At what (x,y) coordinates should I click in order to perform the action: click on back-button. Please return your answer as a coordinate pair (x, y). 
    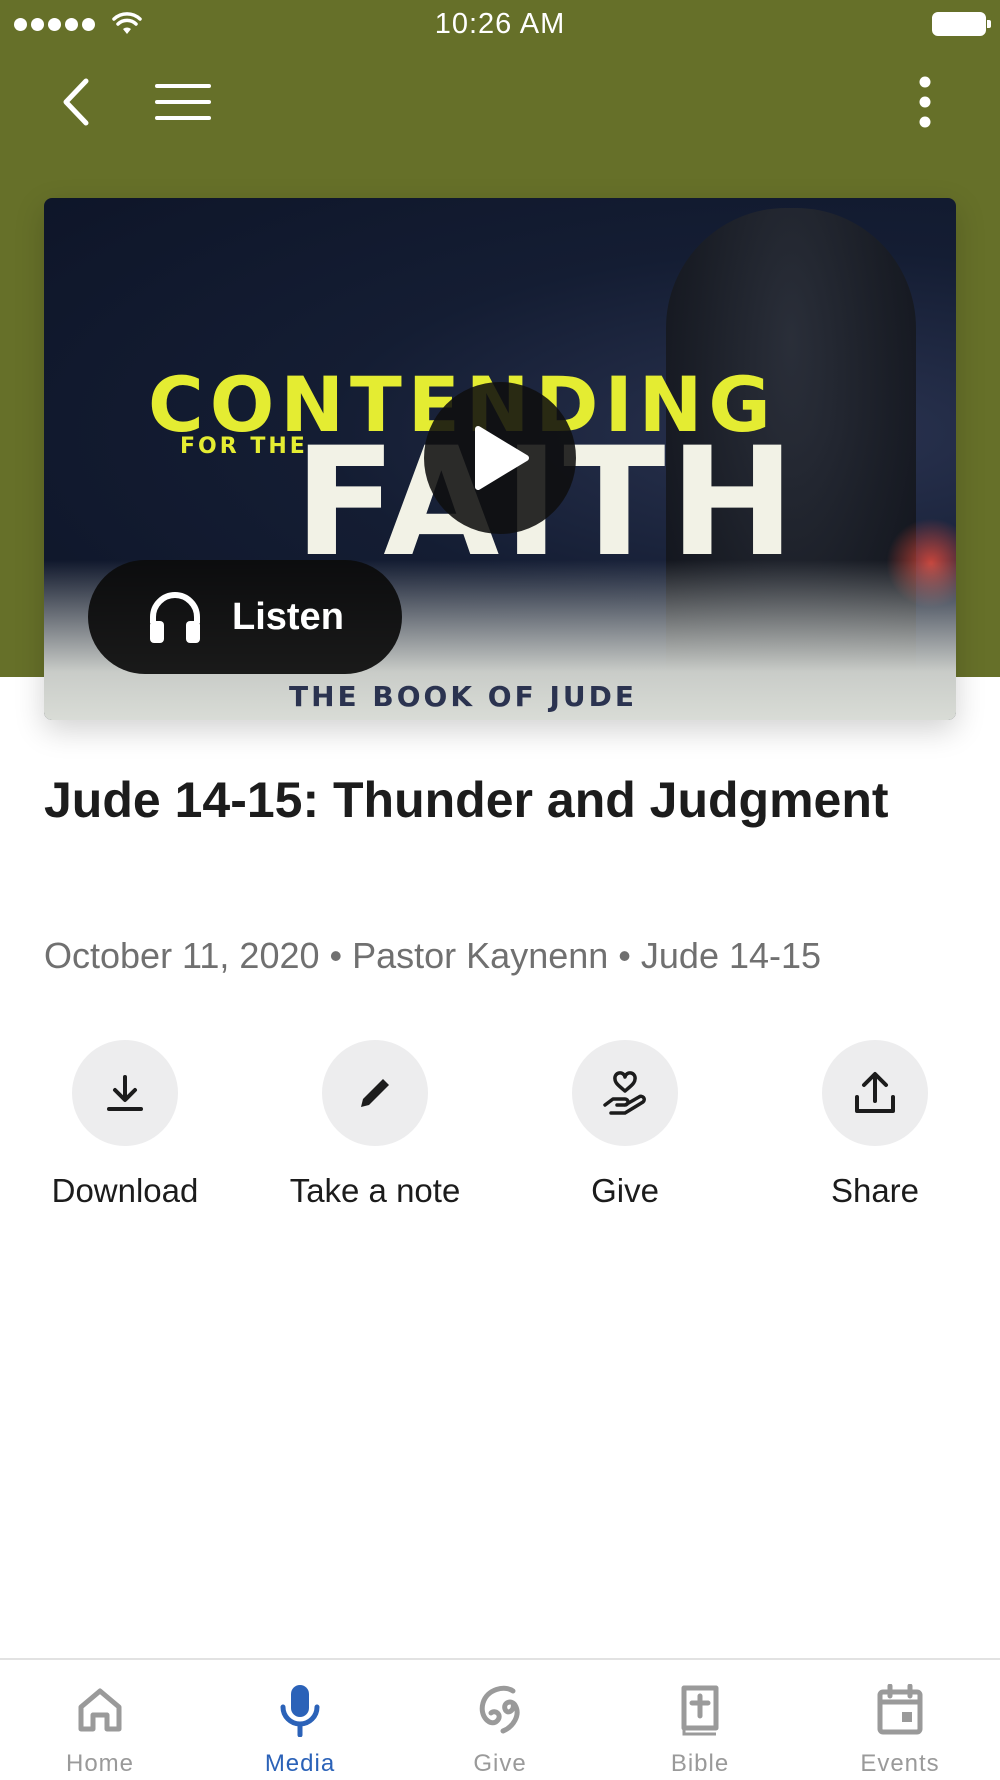
    Looking at the image, I should click on (75, 102).